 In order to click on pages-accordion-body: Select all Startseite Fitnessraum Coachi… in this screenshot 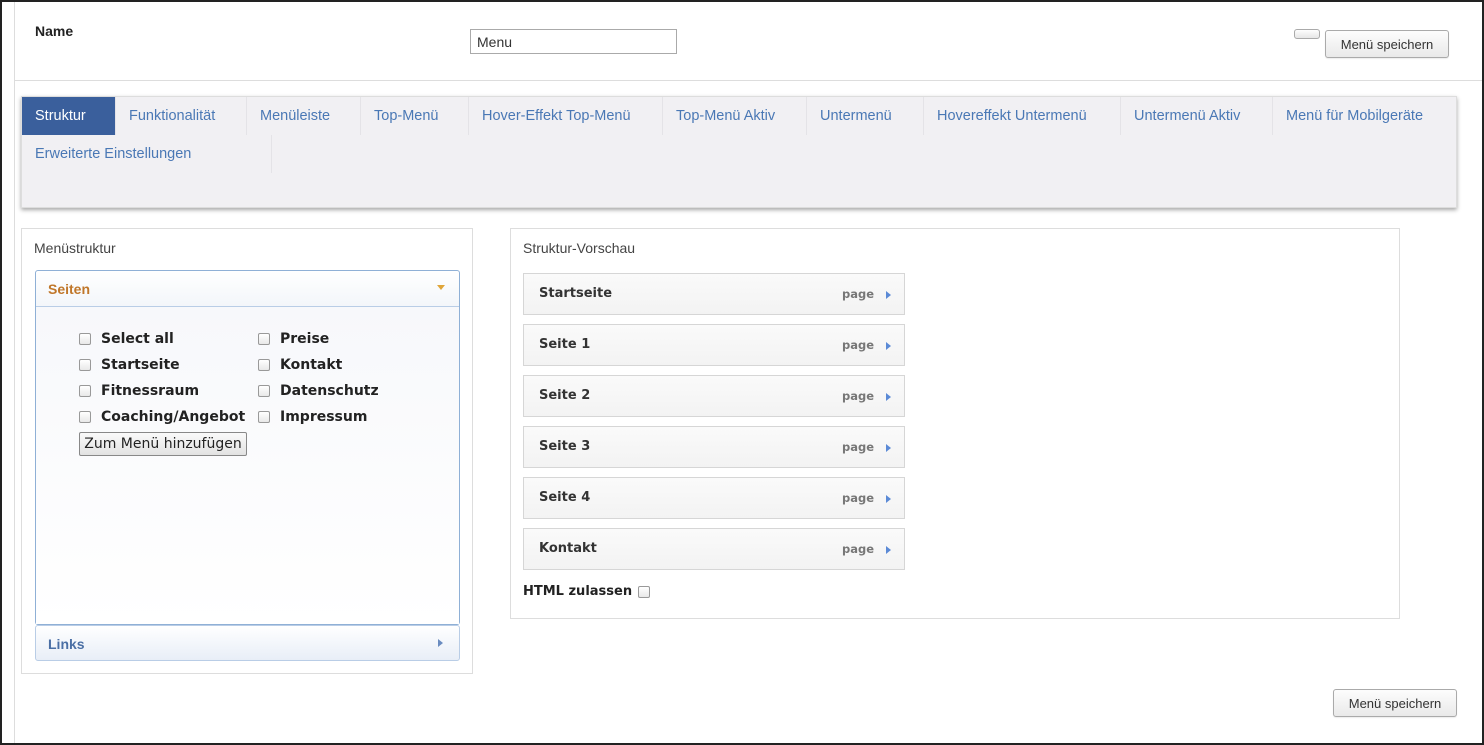, I will do `click(247, 465)`.